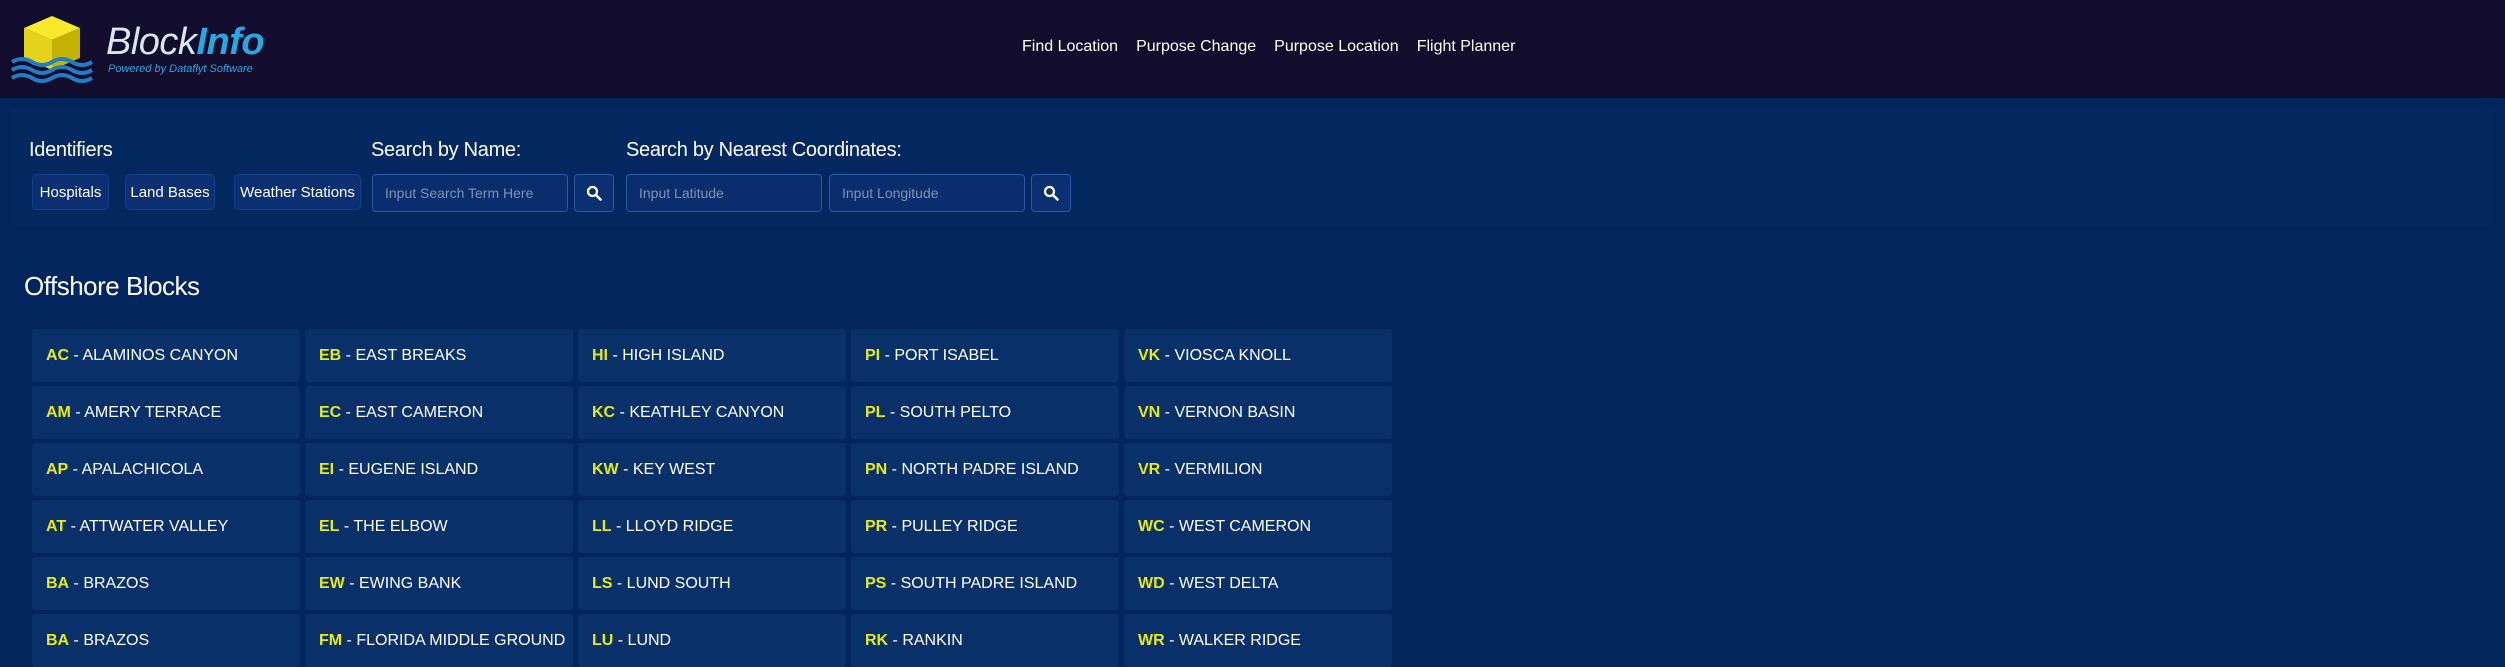 The width and height of the screenshot is (2505, 667). I want to click on block-name: KEATHLEY CANYON, so click(707, 412).